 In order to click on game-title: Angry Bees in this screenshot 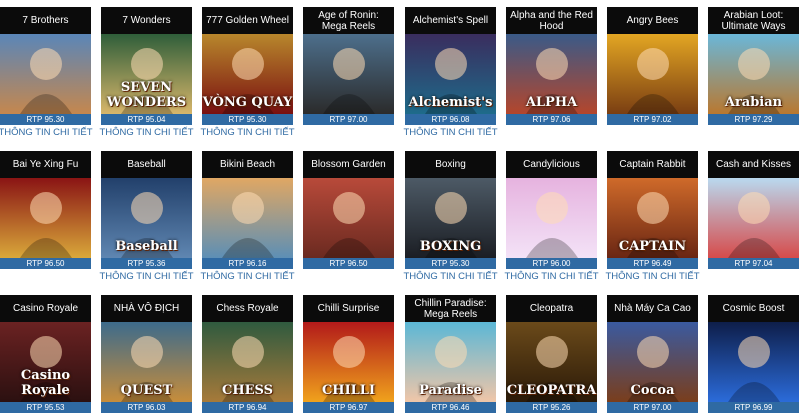, I will do `click(652, 20)`.